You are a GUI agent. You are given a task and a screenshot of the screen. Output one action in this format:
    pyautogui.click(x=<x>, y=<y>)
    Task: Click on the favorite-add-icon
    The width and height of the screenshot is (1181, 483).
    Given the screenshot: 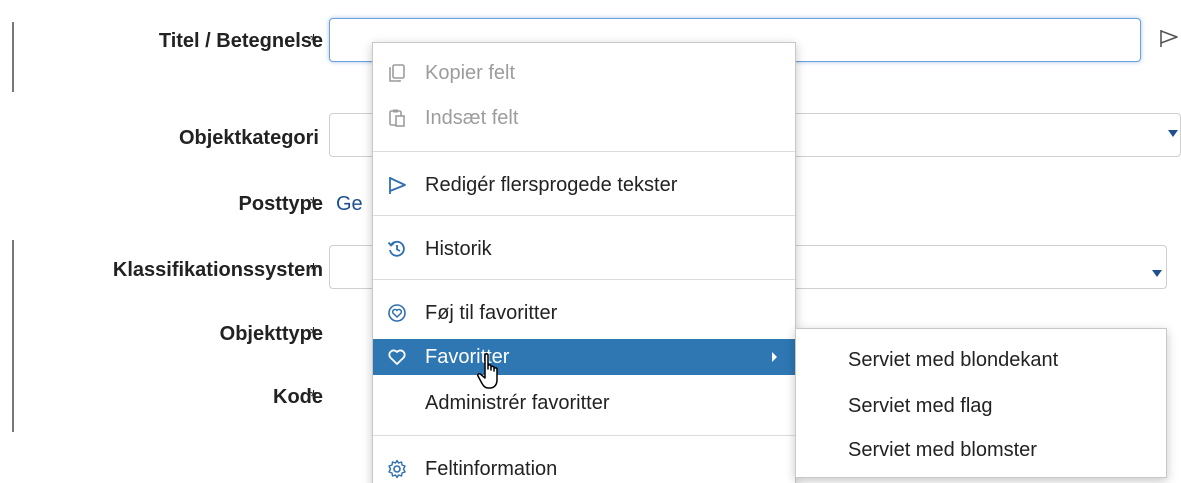 What is the action you would take?
    pyautogui.click(x=397, y=313)
    